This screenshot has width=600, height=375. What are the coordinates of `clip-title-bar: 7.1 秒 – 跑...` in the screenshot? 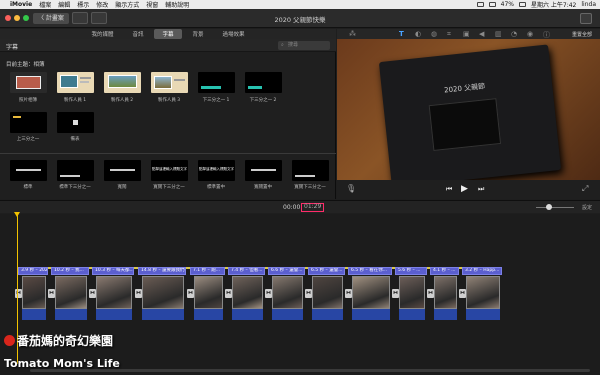 It's located at (207, 271).